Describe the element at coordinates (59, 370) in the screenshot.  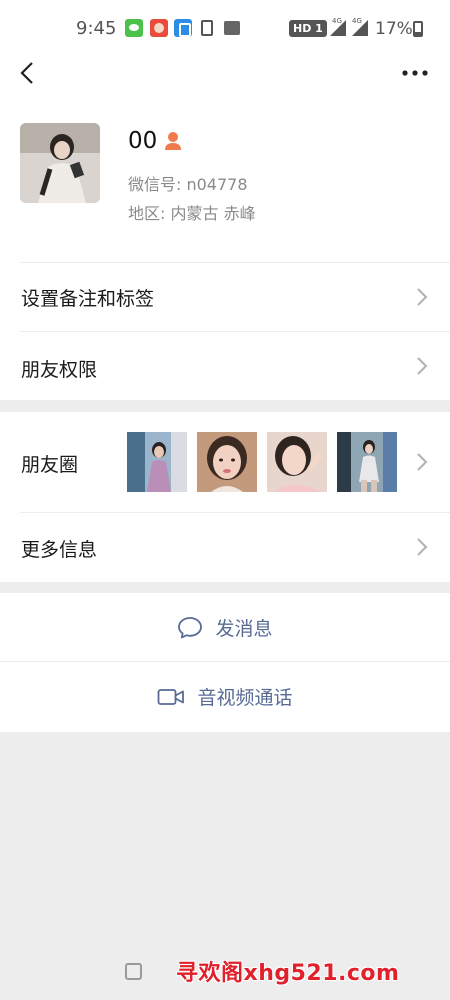
I see `permissions-label: 朋友权限` at that location.